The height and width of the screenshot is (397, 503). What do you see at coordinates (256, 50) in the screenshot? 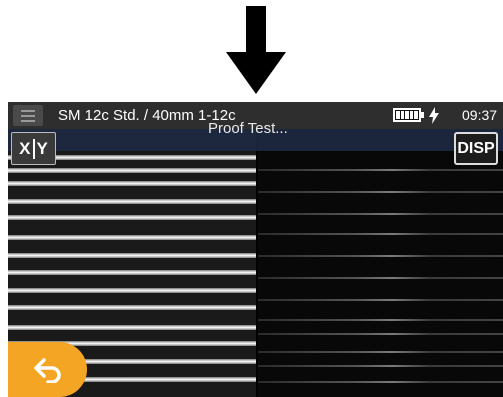
I see `down-arrow-icon` at bounding box center [256, 50].